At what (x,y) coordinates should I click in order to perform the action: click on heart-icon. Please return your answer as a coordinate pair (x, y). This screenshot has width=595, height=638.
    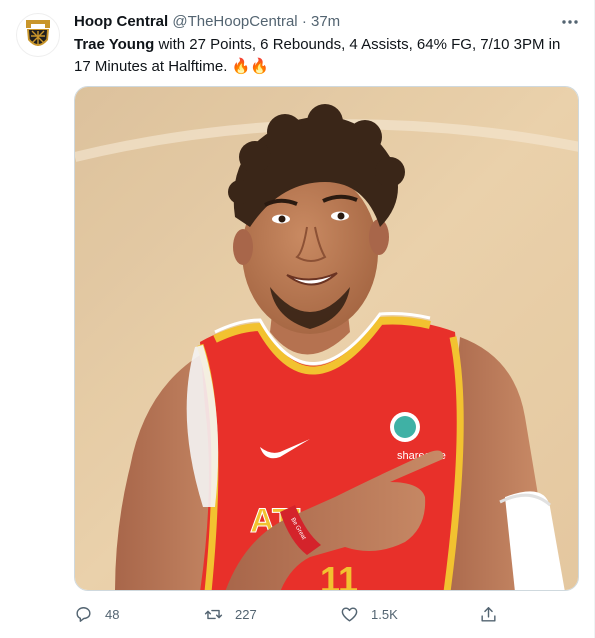
    Looking at the image, I should click on (349, 614).